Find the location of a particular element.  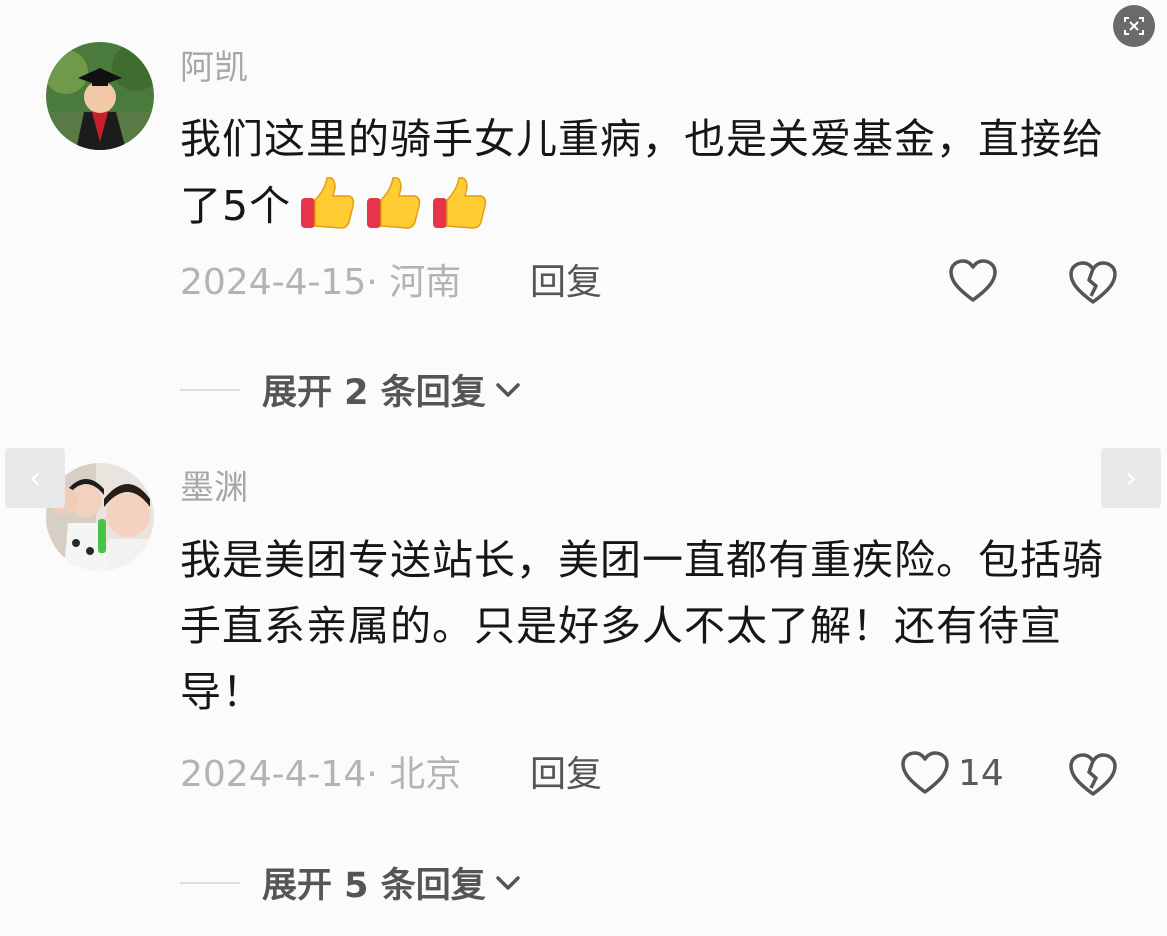

next-image-button: › is located at coordinates (1131, 478).